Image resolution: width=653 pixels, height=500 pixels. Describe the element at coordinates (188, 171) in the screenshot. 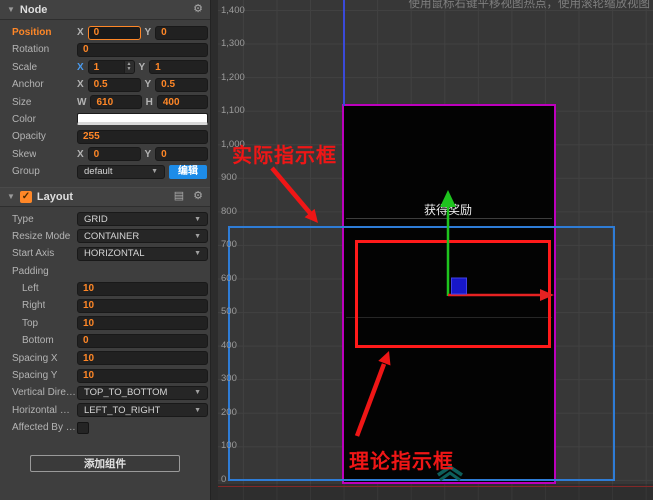

I see `group-edit-button: 编辑` at that location.